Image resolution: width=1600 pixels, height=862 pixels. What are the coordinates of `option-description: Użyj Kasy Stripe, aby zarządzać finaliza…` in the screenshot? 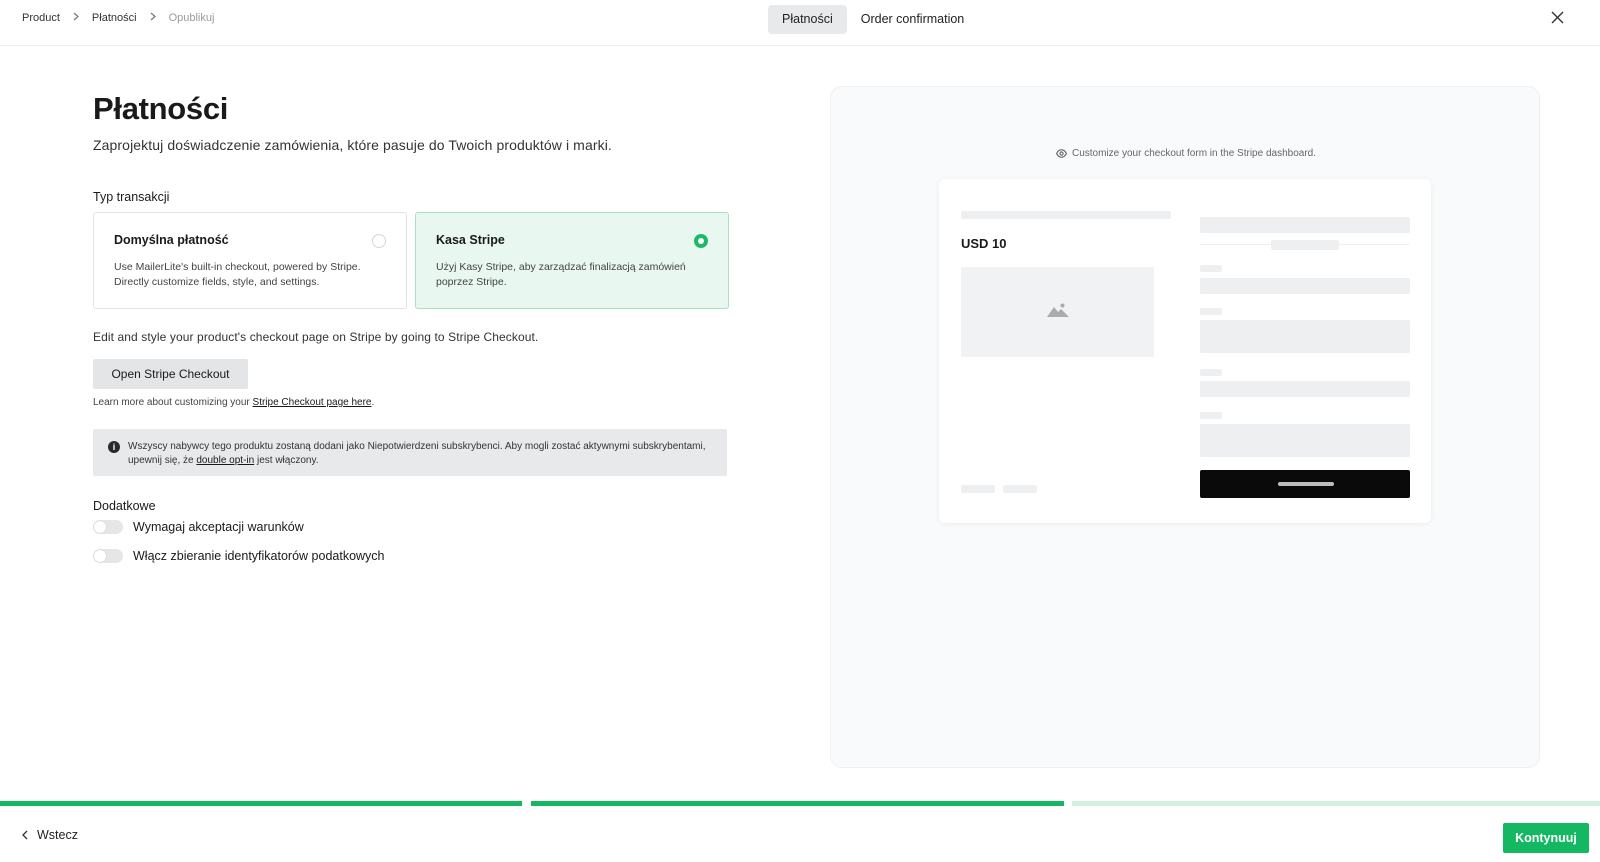 It's located at (561, 274).